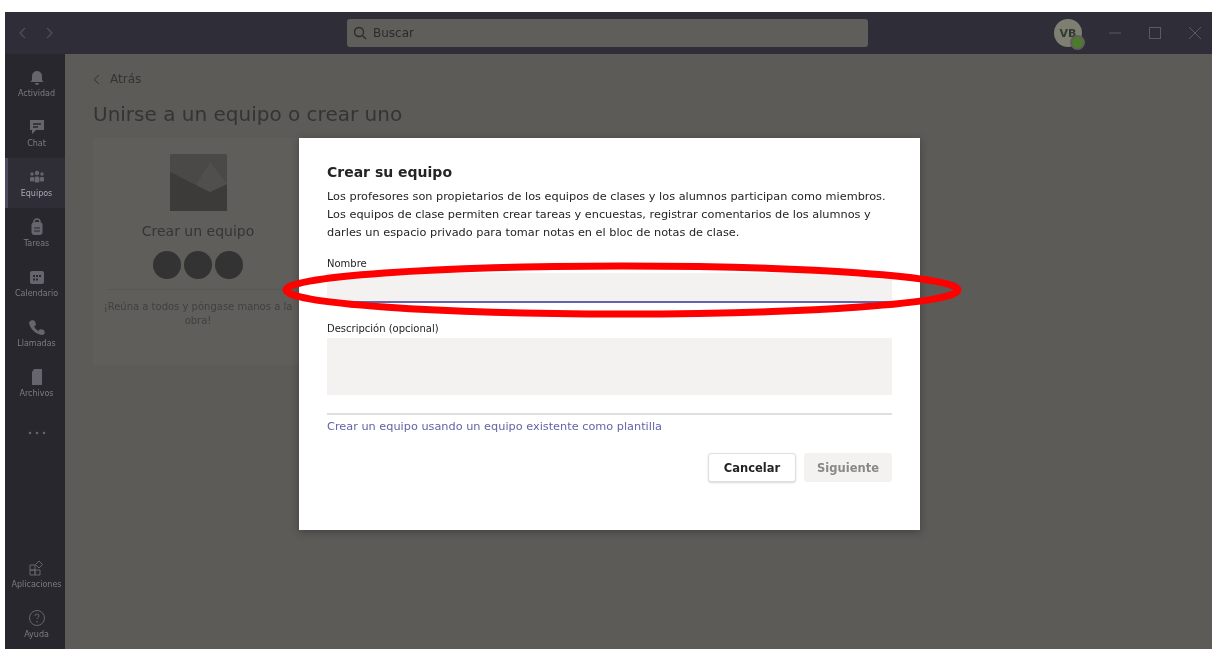 The height and width of the screenshot is (649, 1212). Describe the element at coordinates (36, 177) in the screenshot. I see `people-icon` at that location.